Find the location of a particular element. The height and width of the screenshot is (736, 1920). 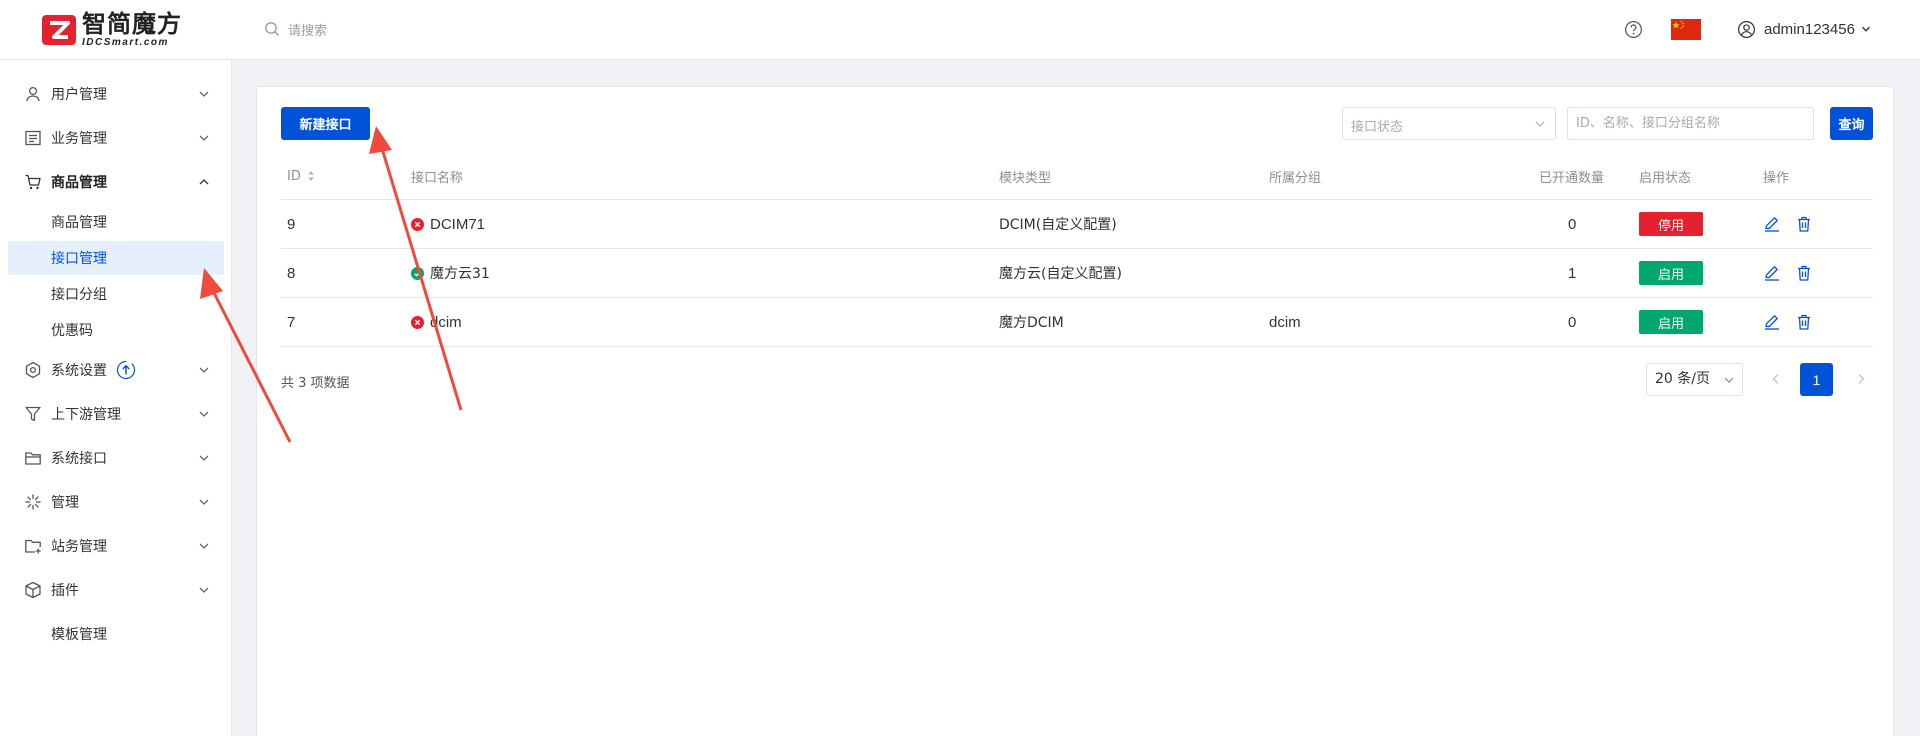

sidebar-item-products: 商品管理 is located at coordinates (116, 182).